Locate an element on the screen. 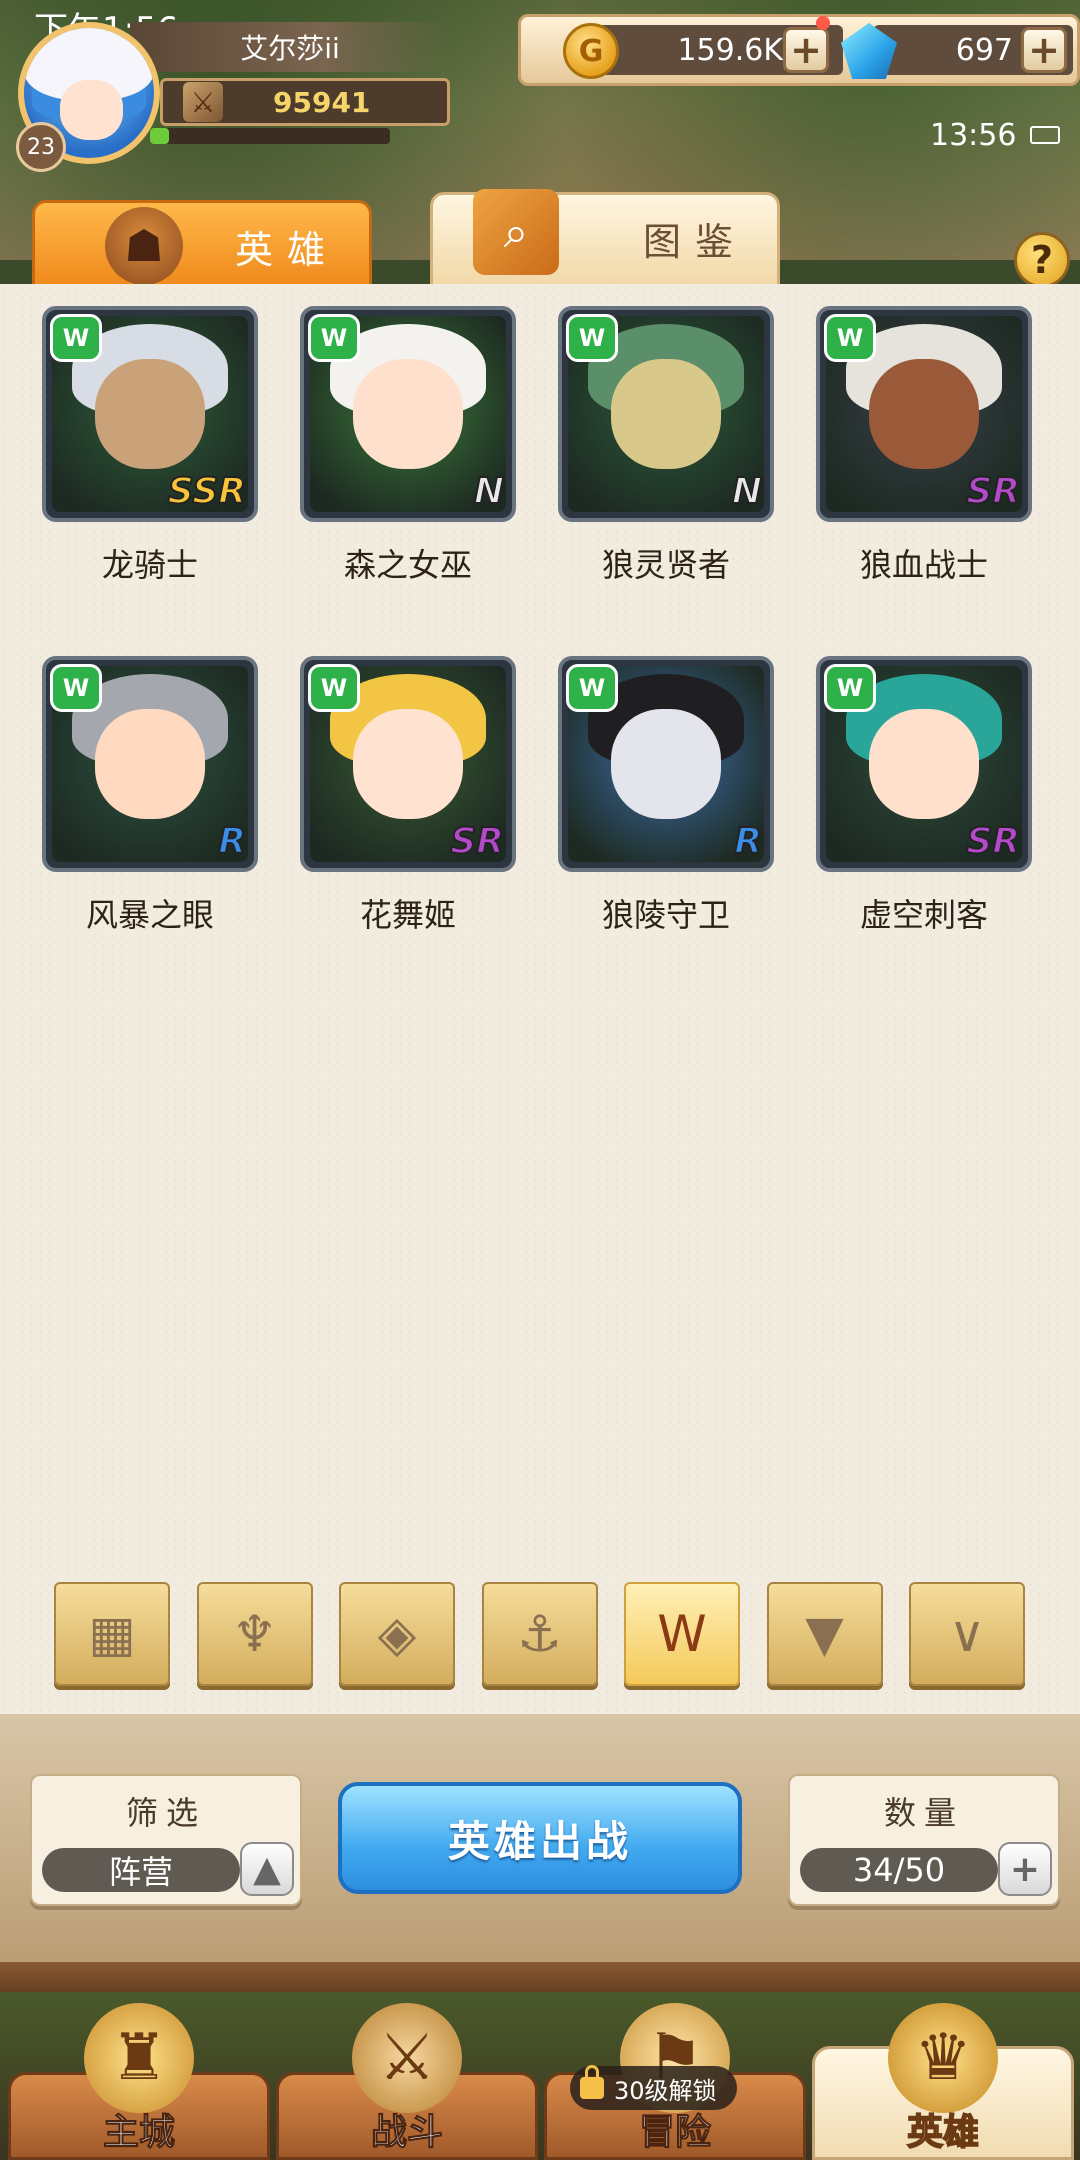 The image size is (1080, 2160). hero-name: 森之女巫 is located at coordinates (407, 565).